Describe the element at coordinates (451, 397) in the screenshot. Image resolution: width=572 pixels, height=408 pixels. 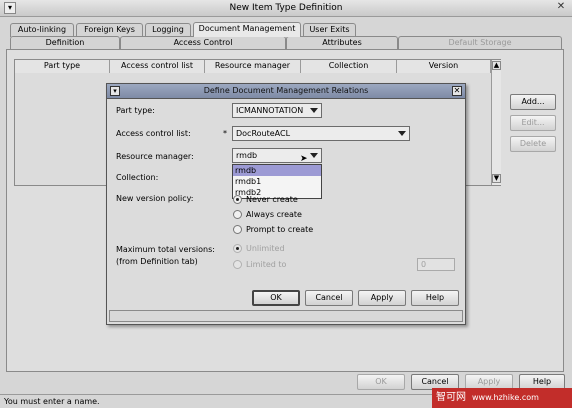
I see `watermark-text: 智可网` at that location.